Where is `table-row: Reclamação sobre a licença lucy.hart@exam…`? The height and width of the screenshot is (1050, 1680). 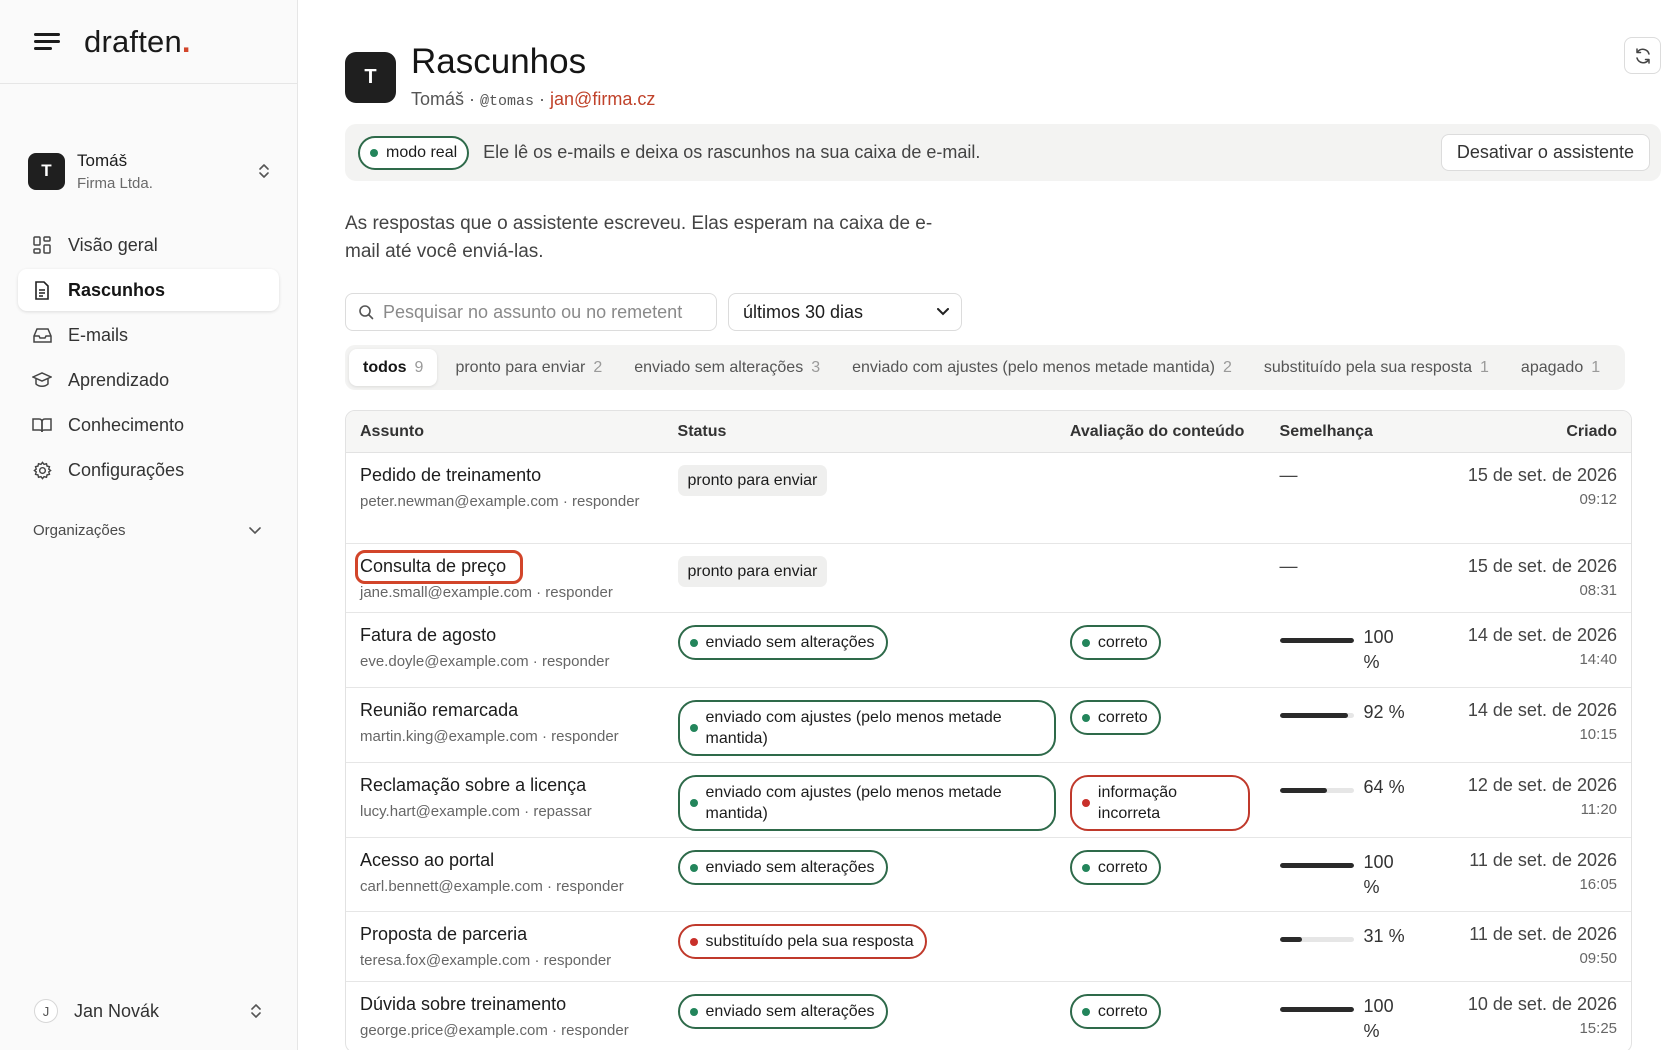
table-row: Reclamação sobre a licença lucy.hart@exam… is located at coordinates (988, 800).